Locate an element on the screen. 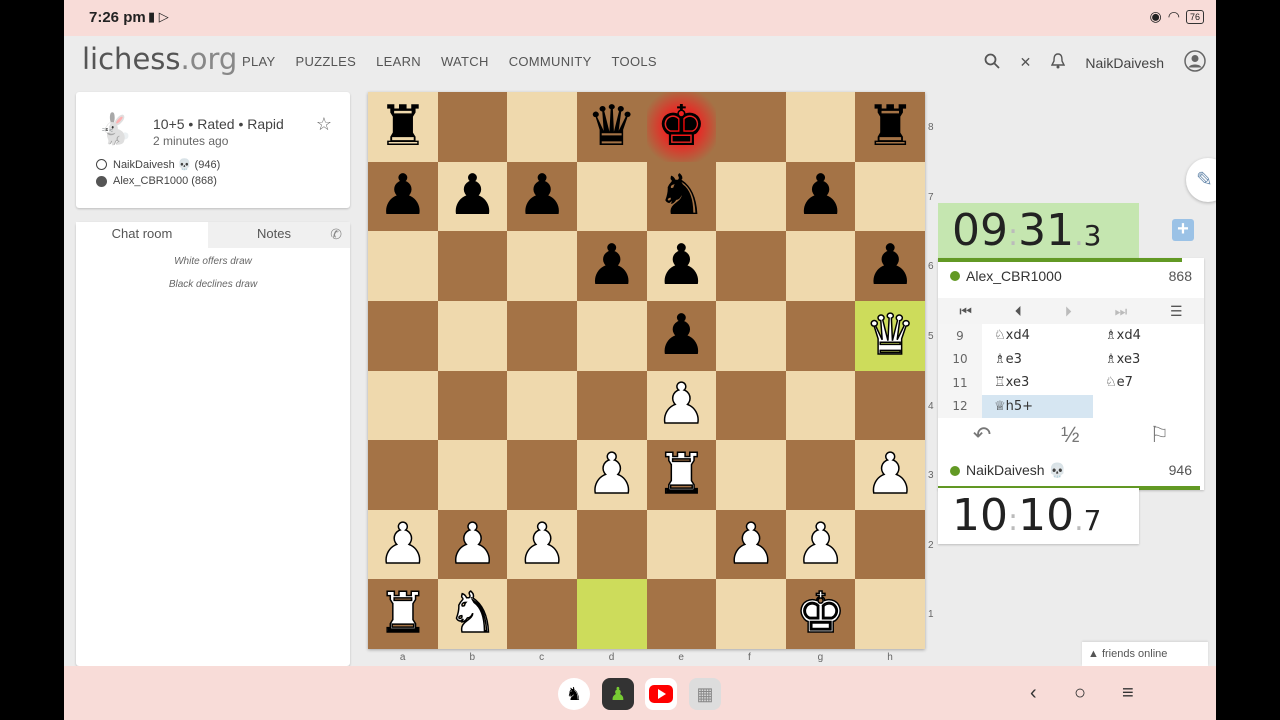 Image resolution: width=1280 pixels, height=720 pixels. white-knight: ♞ is located at coordinates (473, 614).